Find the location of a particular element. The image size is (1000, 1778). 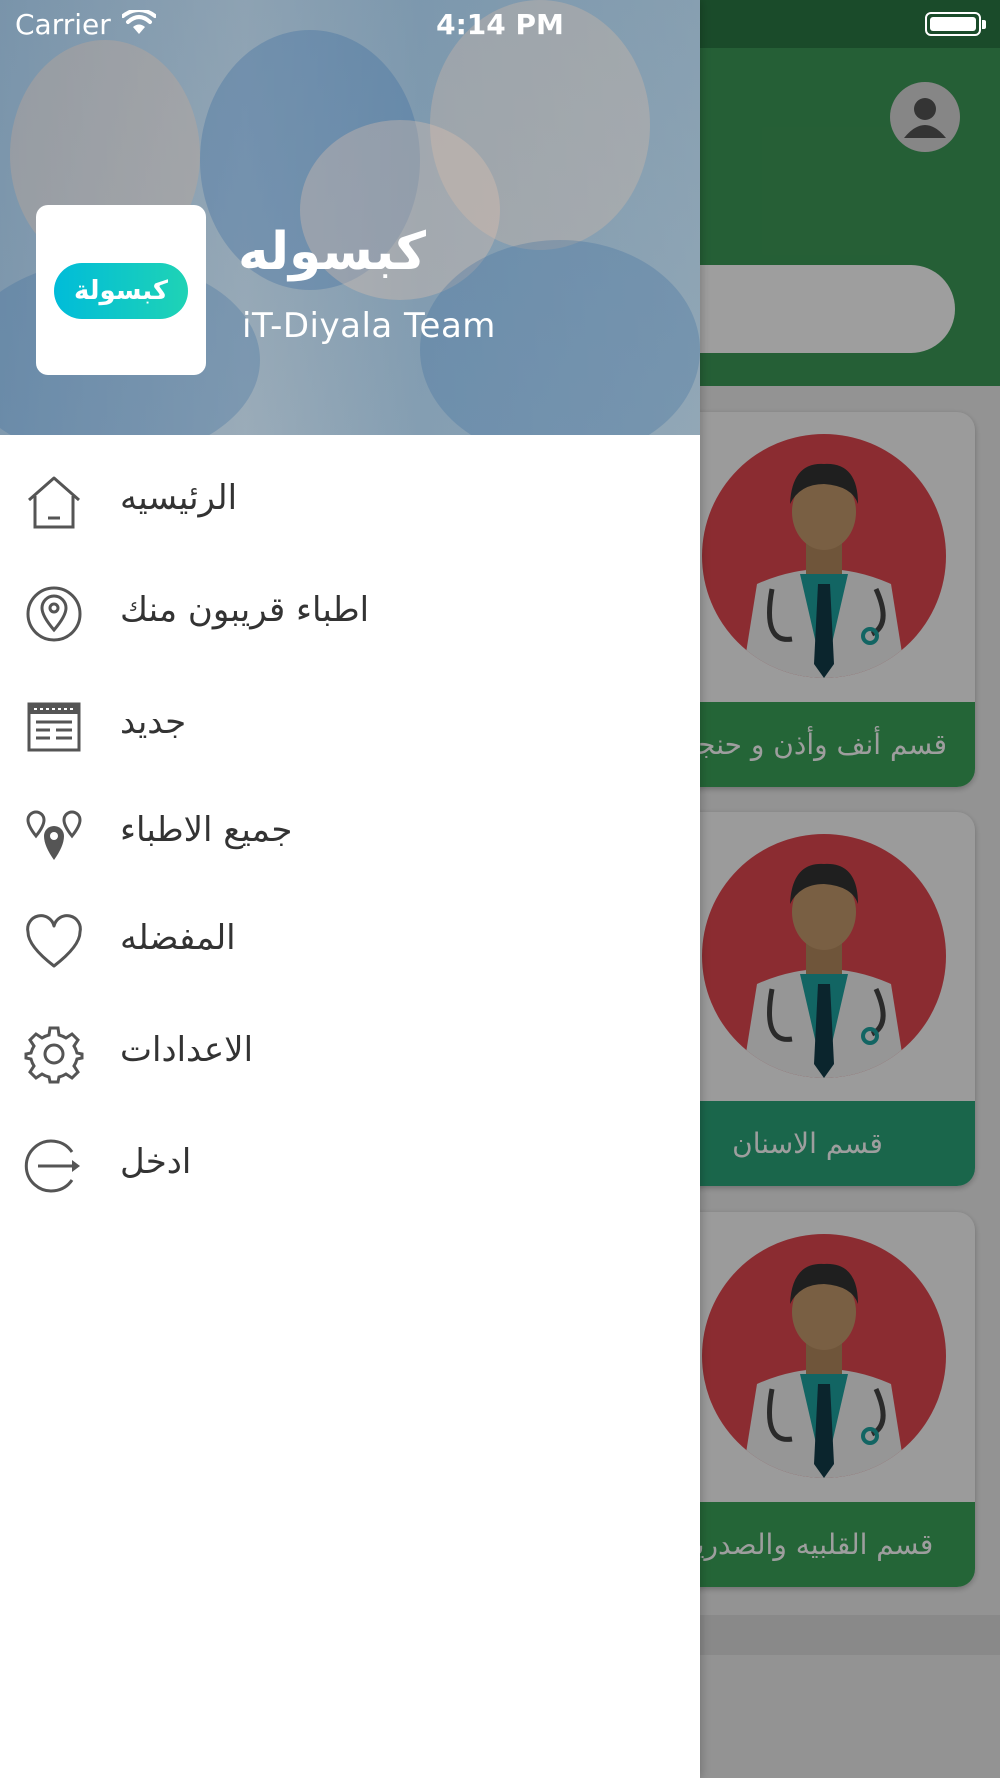

heart-icon is located at coordinates (54, 941).